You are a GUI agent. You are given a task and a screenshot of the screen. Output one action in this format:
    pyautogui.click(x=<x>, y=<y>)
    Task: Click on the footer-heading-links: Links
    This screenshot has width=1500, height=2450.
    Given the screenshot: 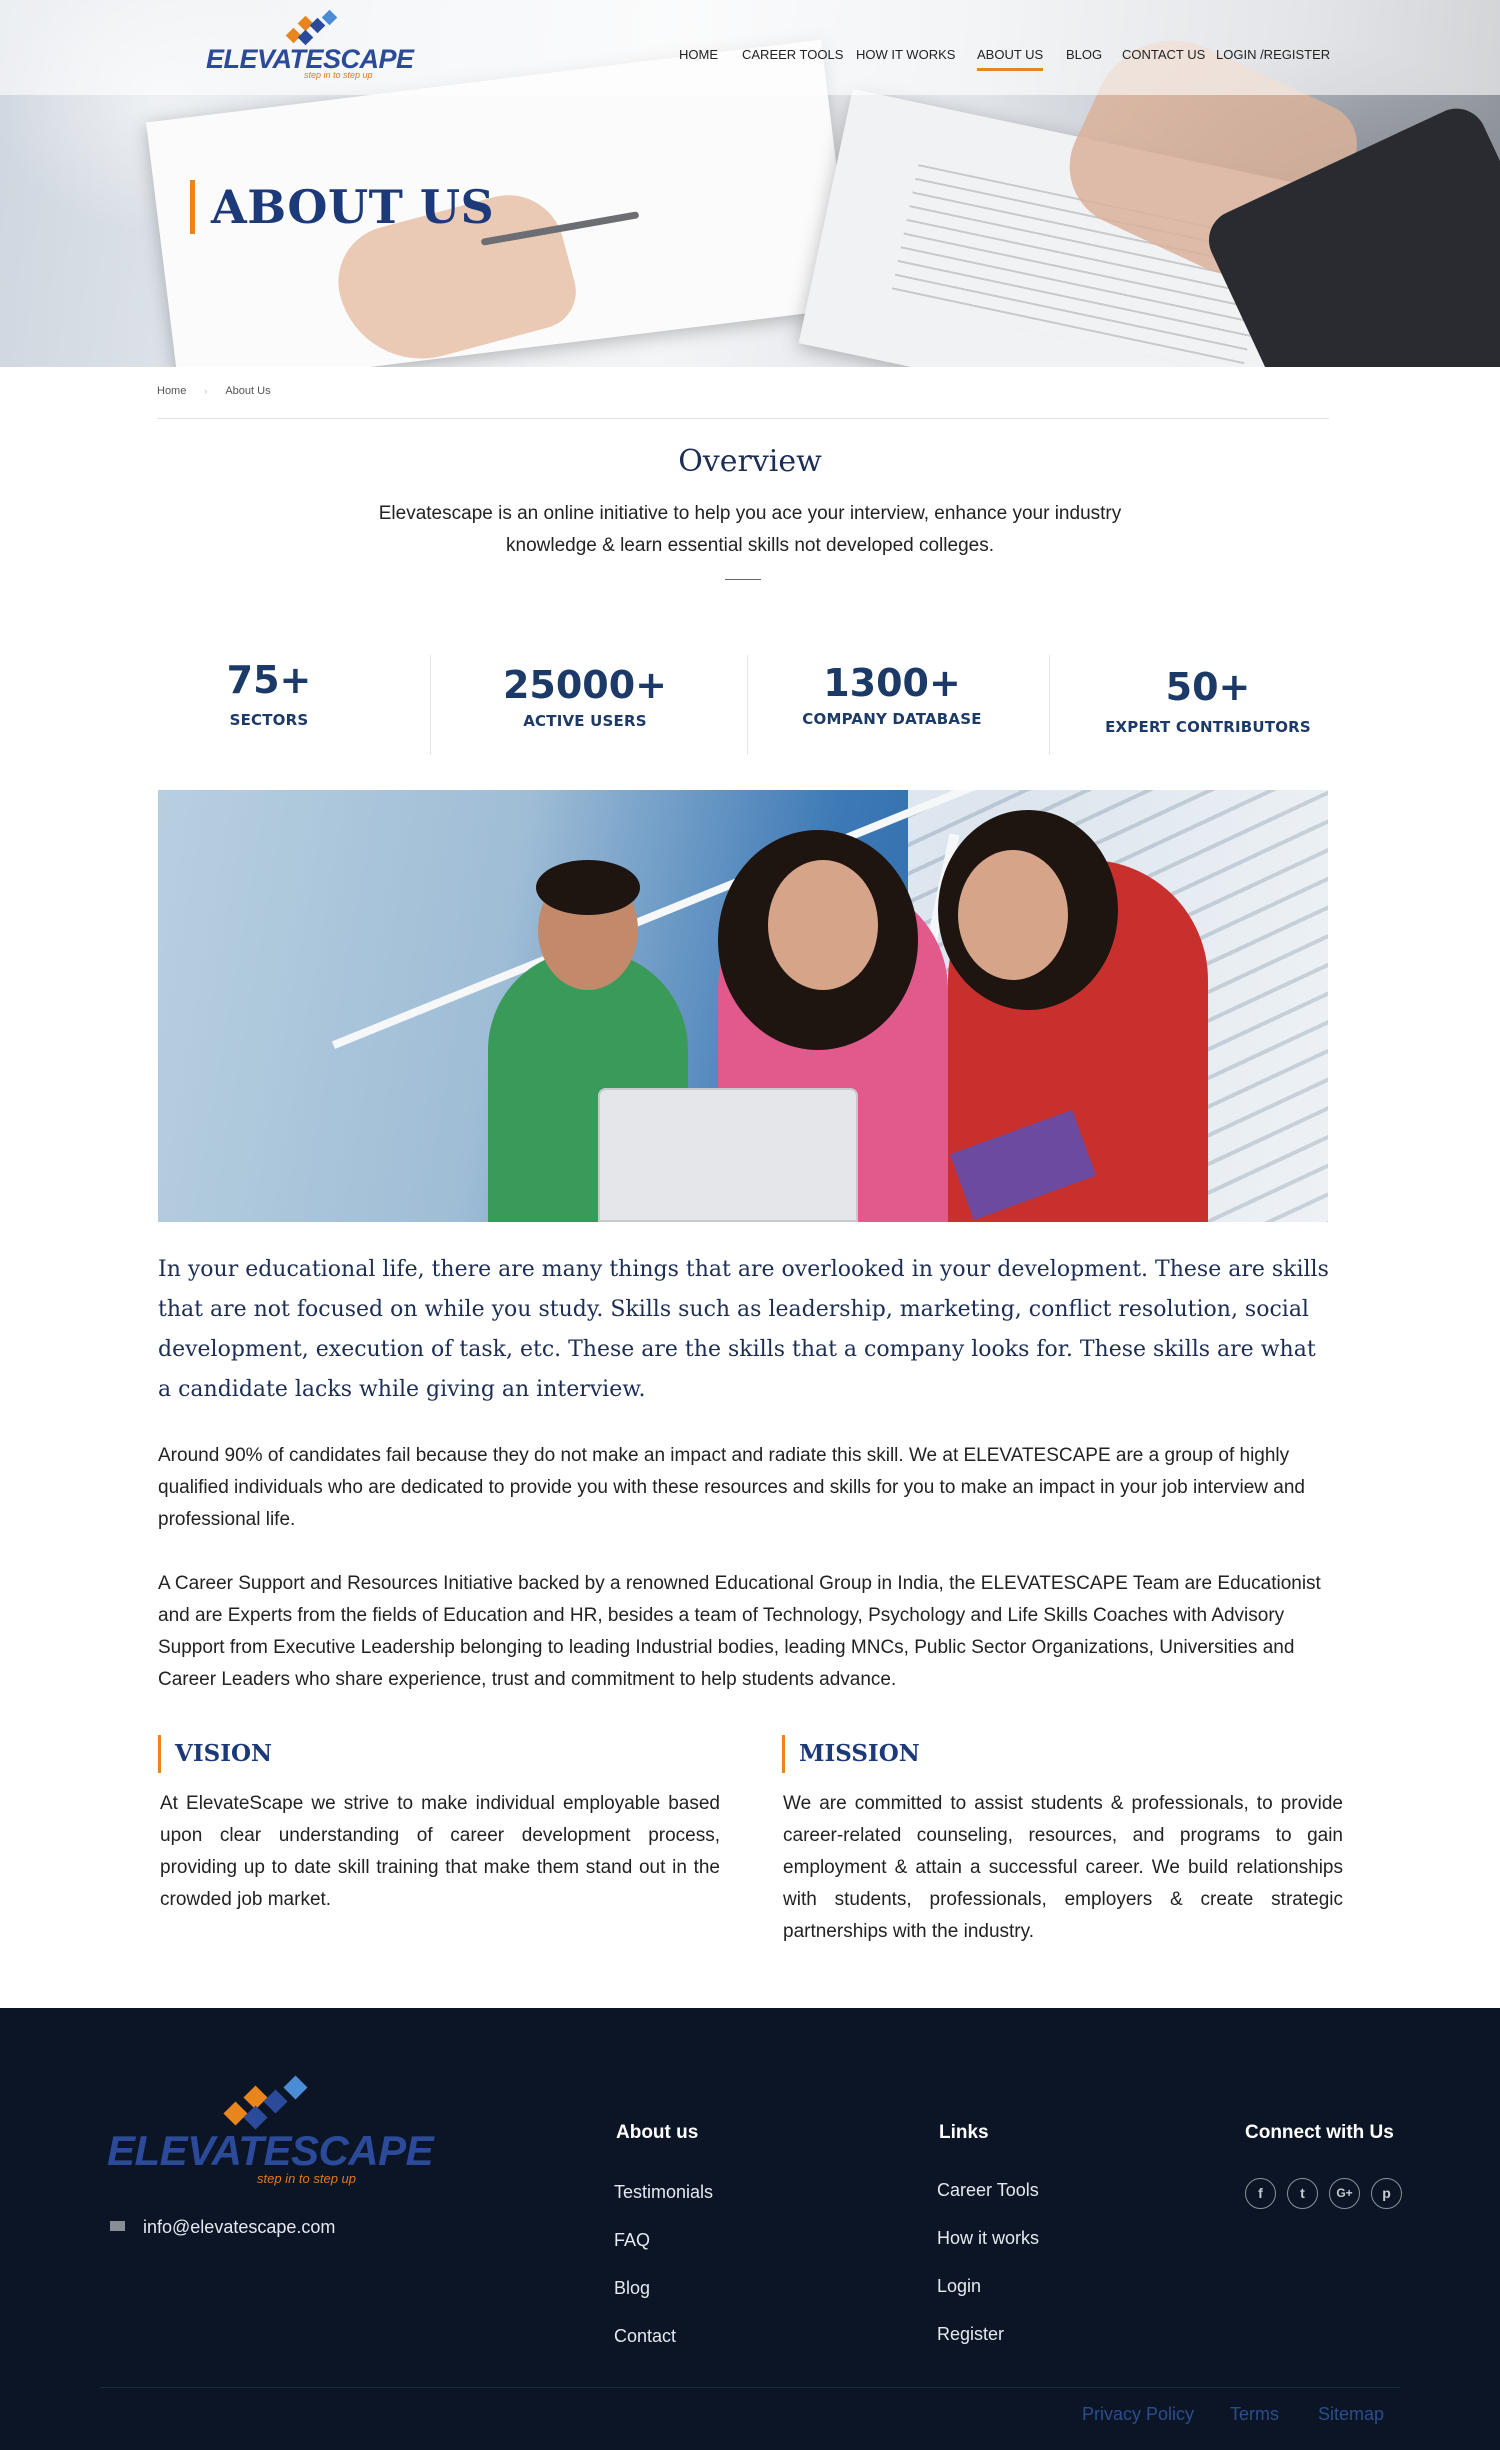 What is the action you would take?
    pyautogui.click(x=964, y=2132)
    